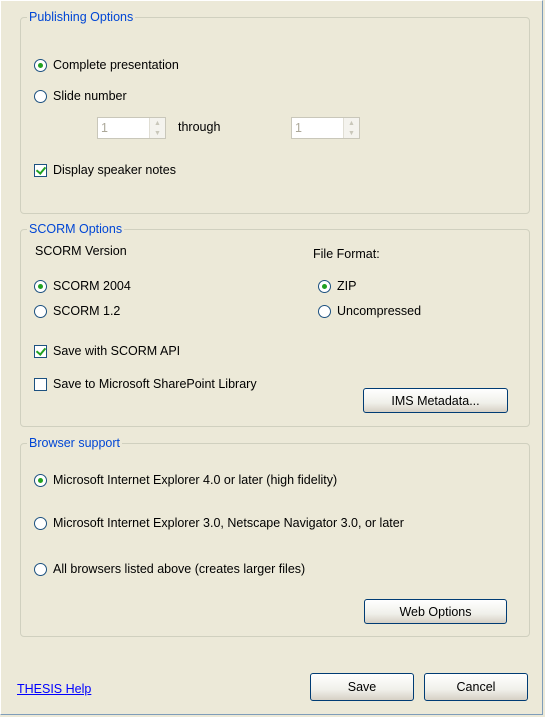 Image resolution: width=545 pixels, height=717 pixels. What do you see at coordinates (76, 229) in the screenshot?
I see `scorm-options-title: SCORM Options` at bounding box center [76, 229].